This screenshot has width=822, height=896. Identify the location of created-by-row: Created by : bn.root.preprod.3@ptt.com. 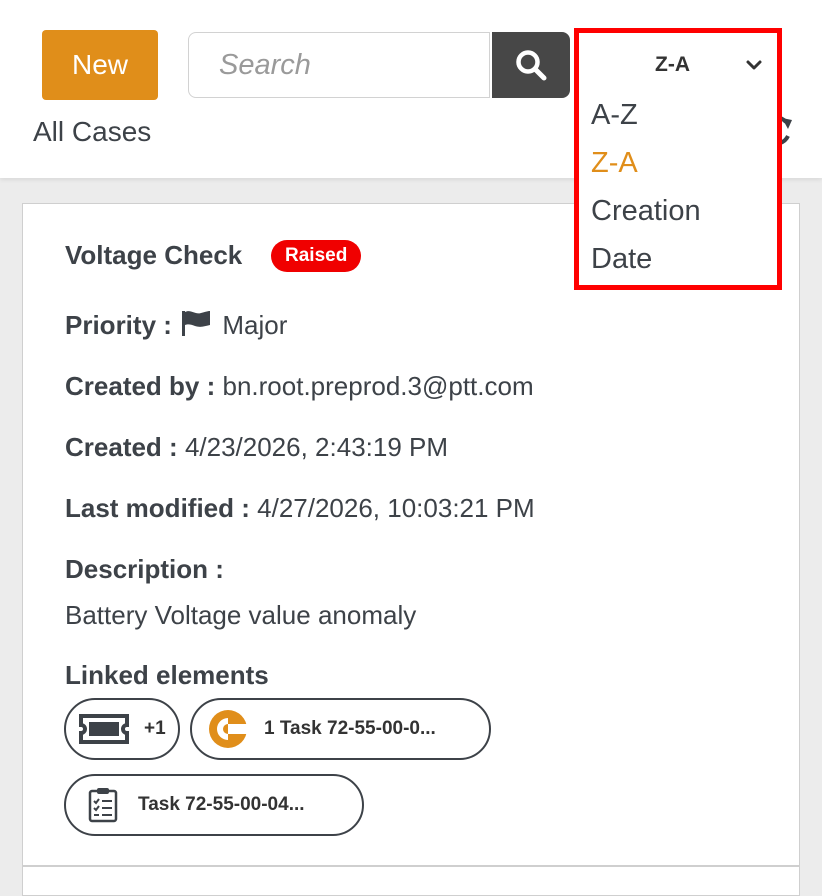
(299, 386).